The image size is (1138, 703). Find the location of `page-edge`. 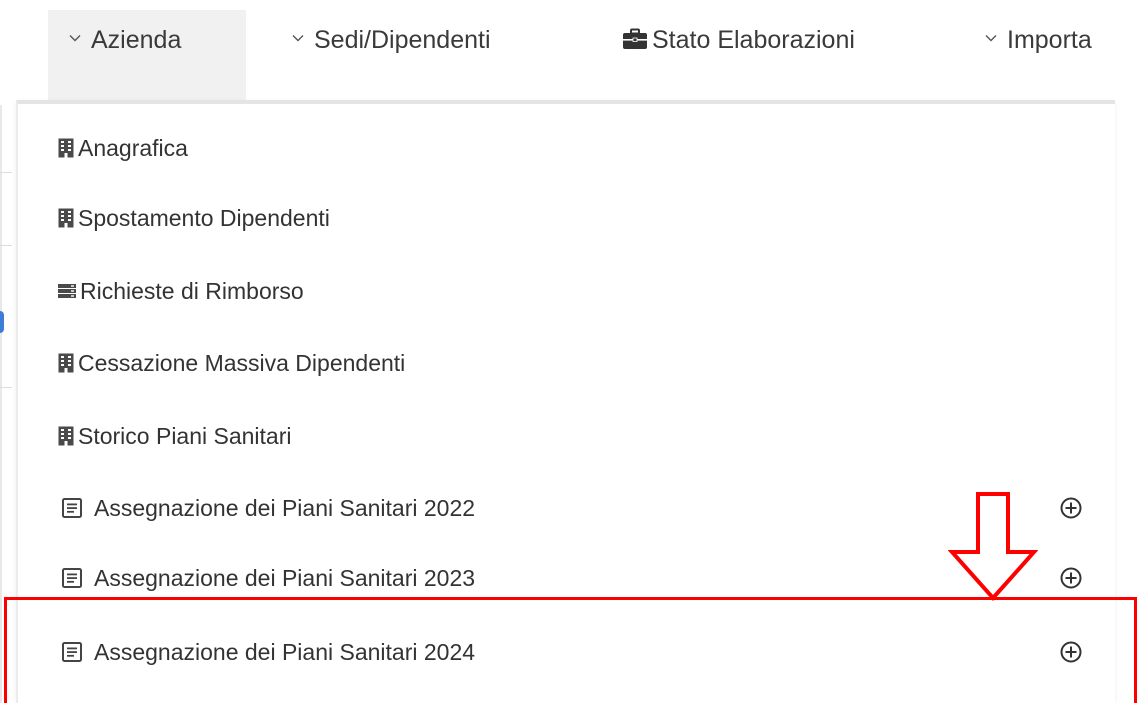

page-edge is located at coordinates (1, 404).